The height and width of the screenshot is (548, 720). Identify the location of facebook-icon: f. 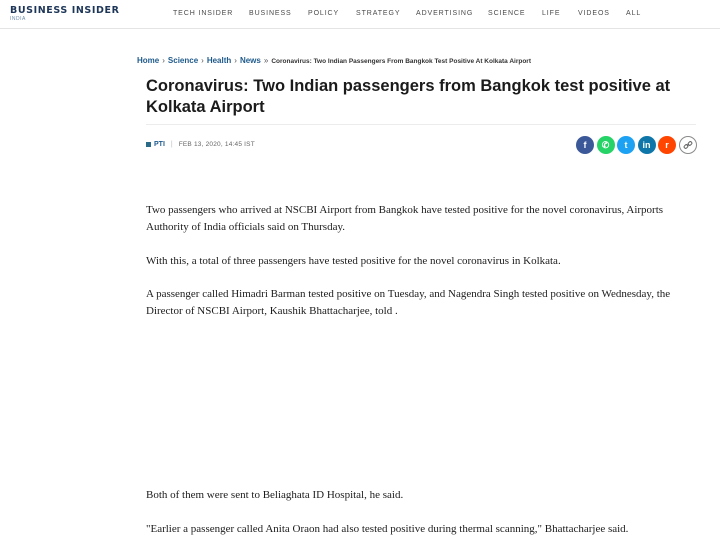
(585, 145).